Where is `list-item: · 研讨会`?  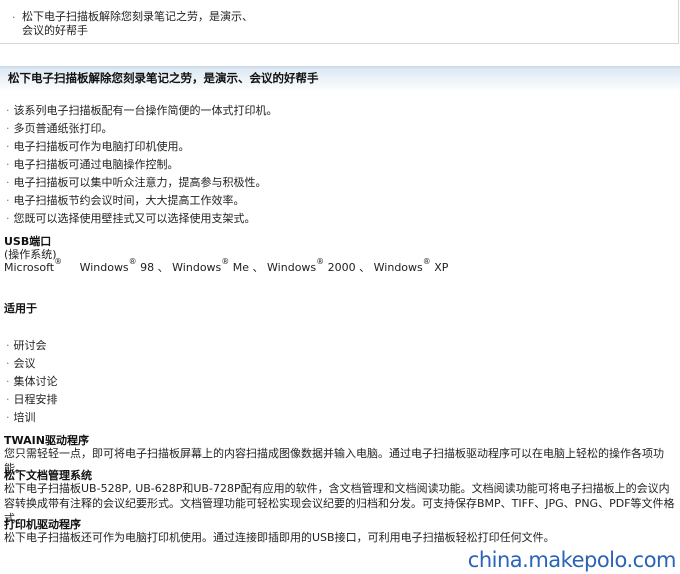 list-item: · 研讨会 is located at coordinates (26, 345).